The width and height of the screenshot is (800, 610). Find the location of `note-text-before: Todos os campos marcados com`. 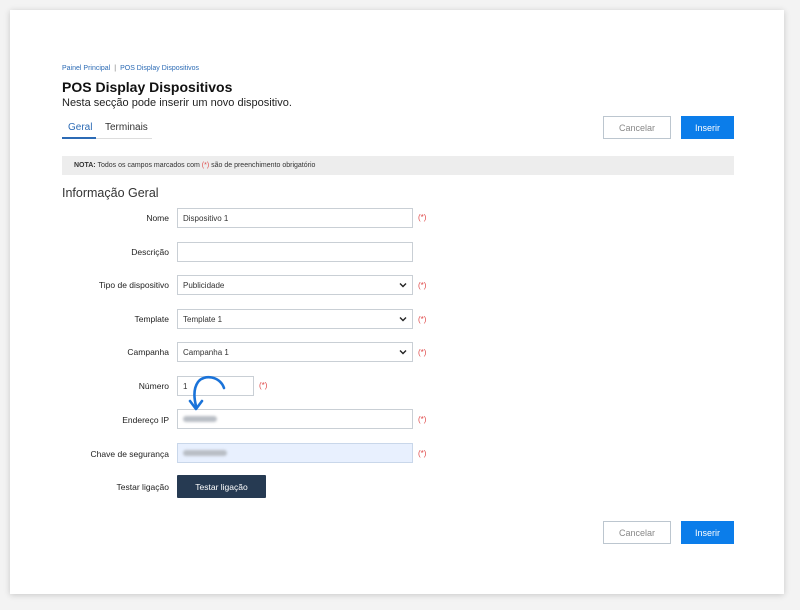

note-text-before: Todos os campos marcados com is located at coordinates (148, 165).